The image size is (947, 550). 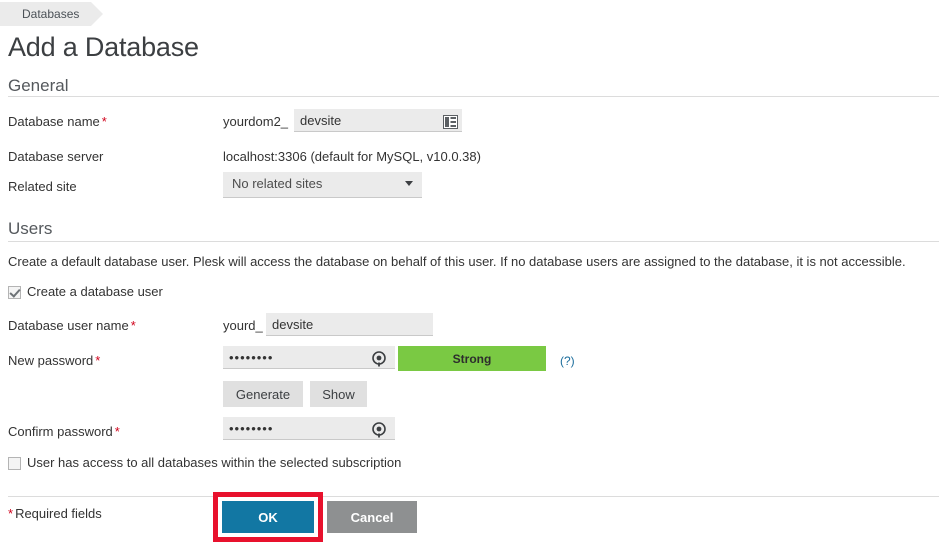 I want to click on ok-button: OK, so click(x=268, y=517).